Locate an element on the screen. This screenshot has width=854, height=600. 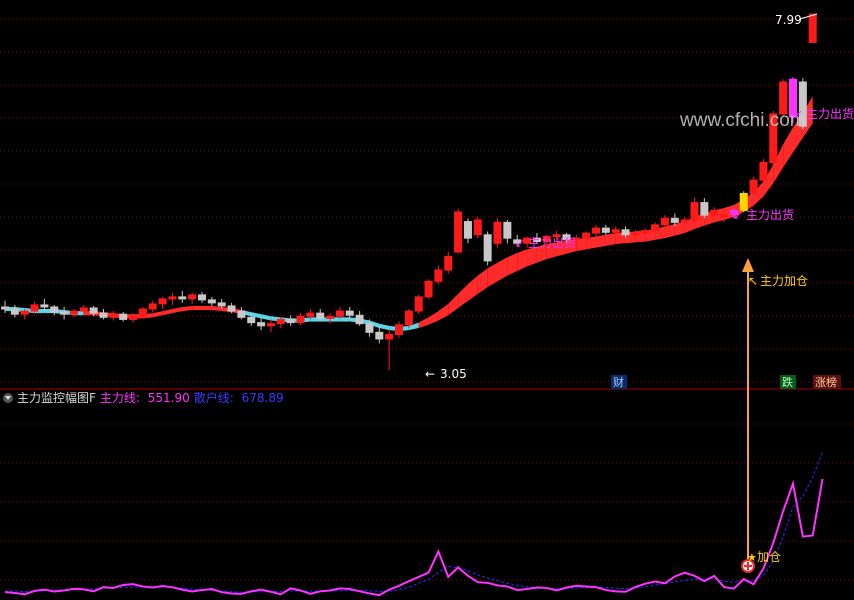
main-line-label: 主力线: is located at coordinates (119, 398).